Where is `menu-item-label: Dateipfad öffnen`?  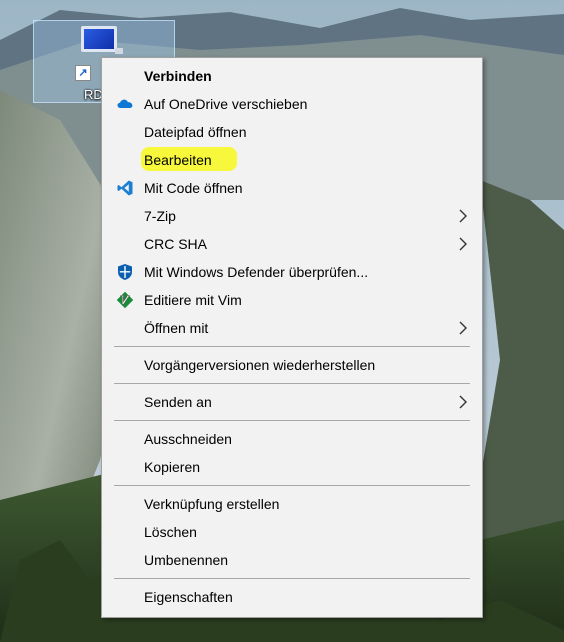
menu-item-label: Dateipfad öffnen is located at coordinates (195, 132).